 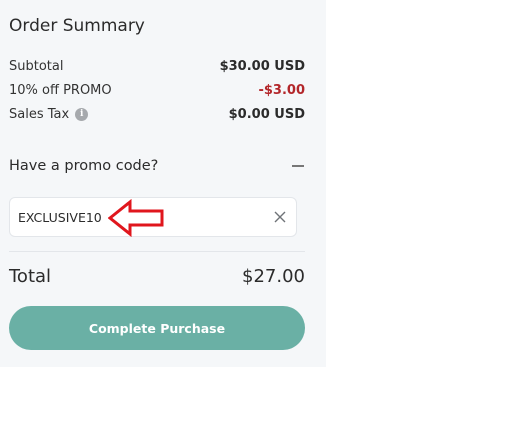 What do you see at coordinates (298, 166) in the screenshot?
I see `collapse-icon` at bounding box center [298, 166].